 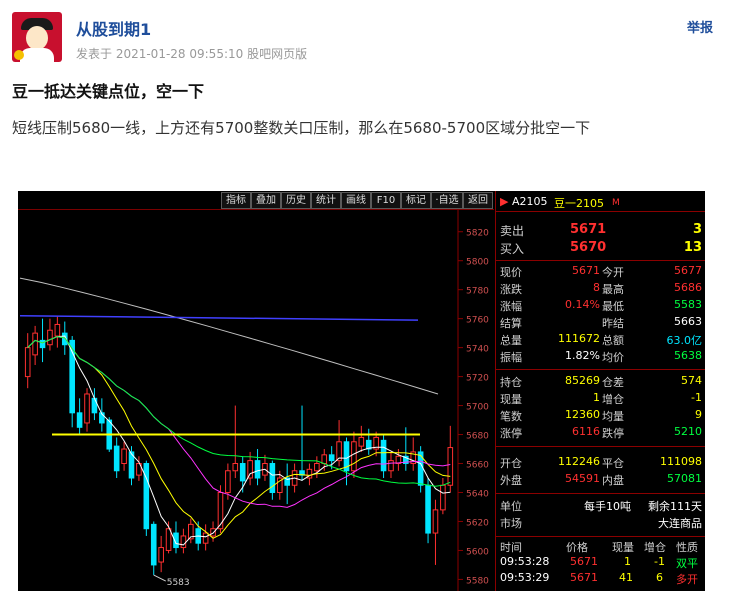 What do you see at coordinates (447, 200) in the screenshot?
I see `toolbar-watchlist-button: ·自选` at bounding box center [447, 200].